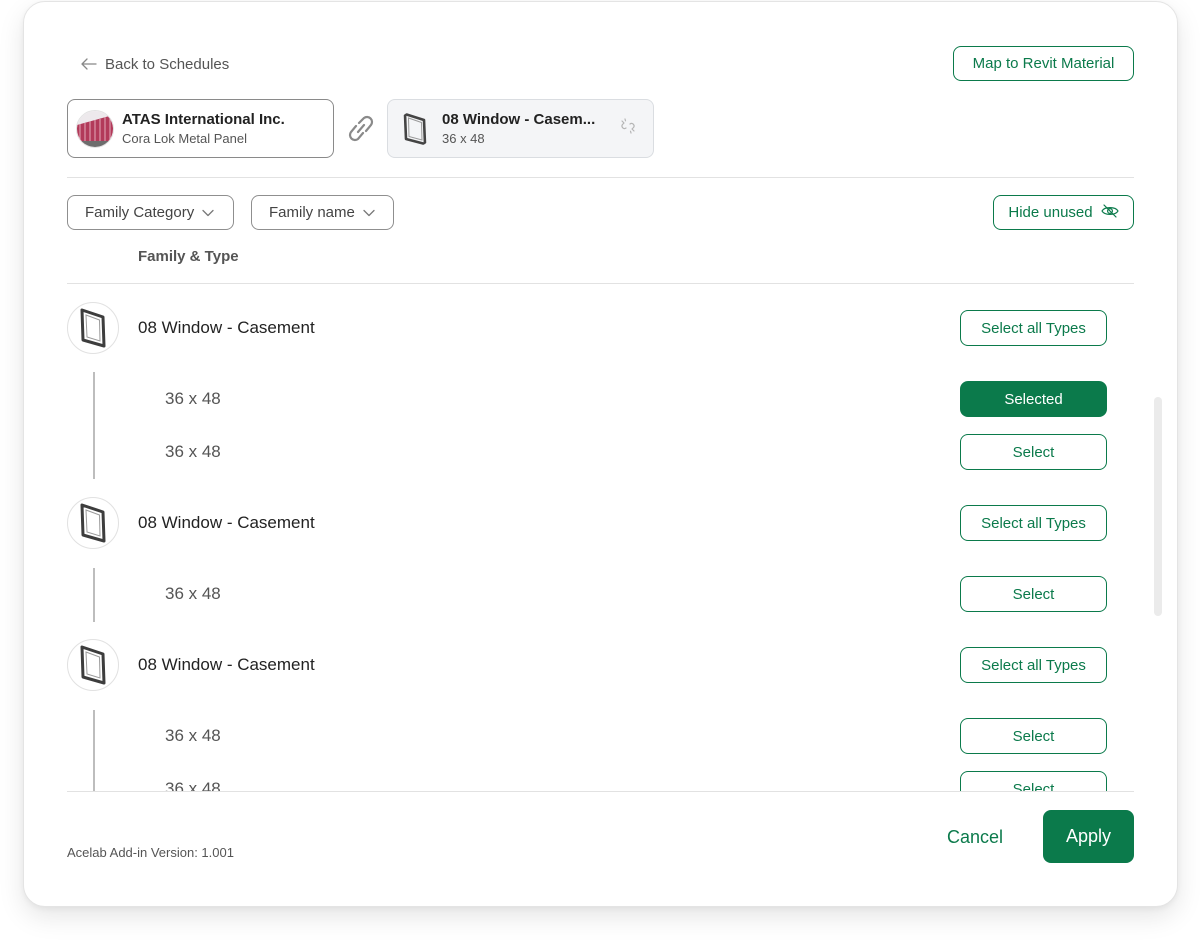  Describe the element at coordinates (975, 837) in the screenshot. I see `cancel-button: Cancel` at that location.